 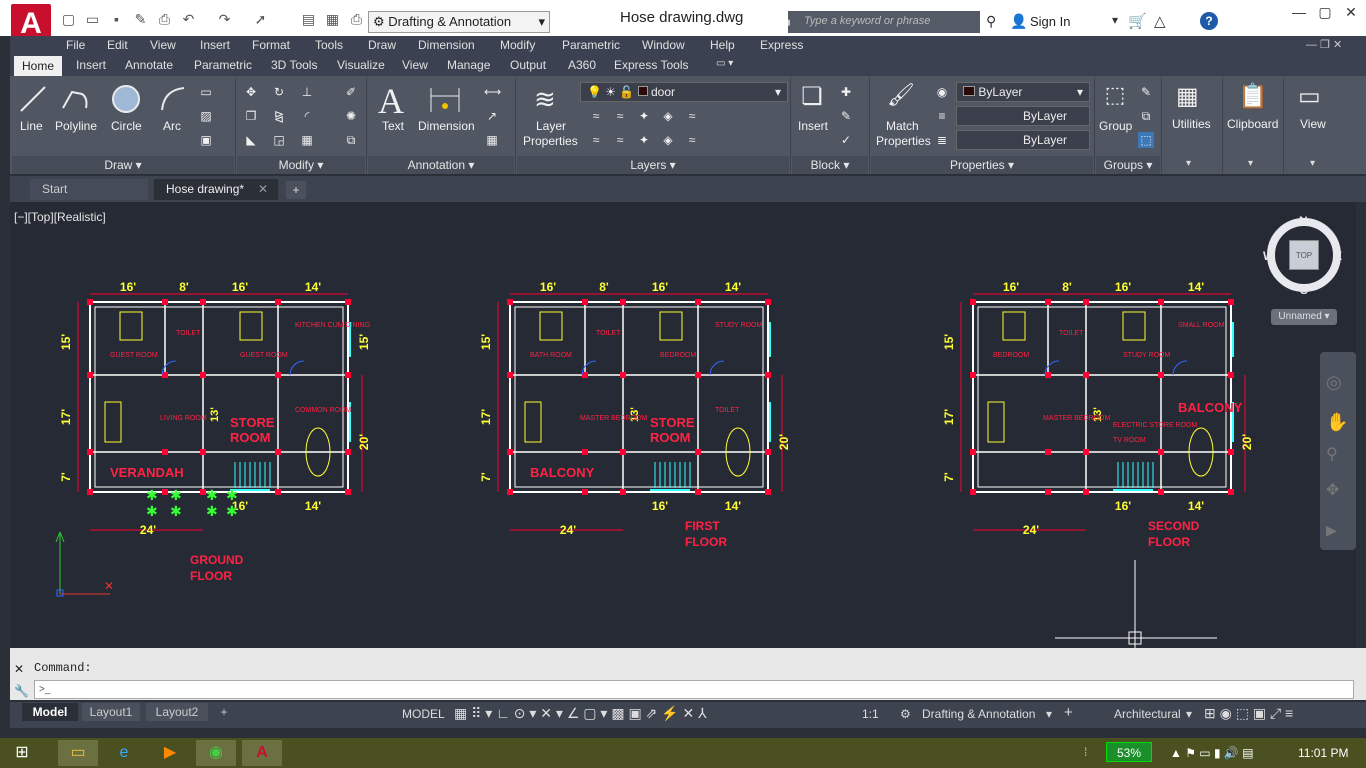 What do you see at coordinates (206, 116) in the screenshot?
I see `hatch-icon: ▨` at bounding box center [206, 116].